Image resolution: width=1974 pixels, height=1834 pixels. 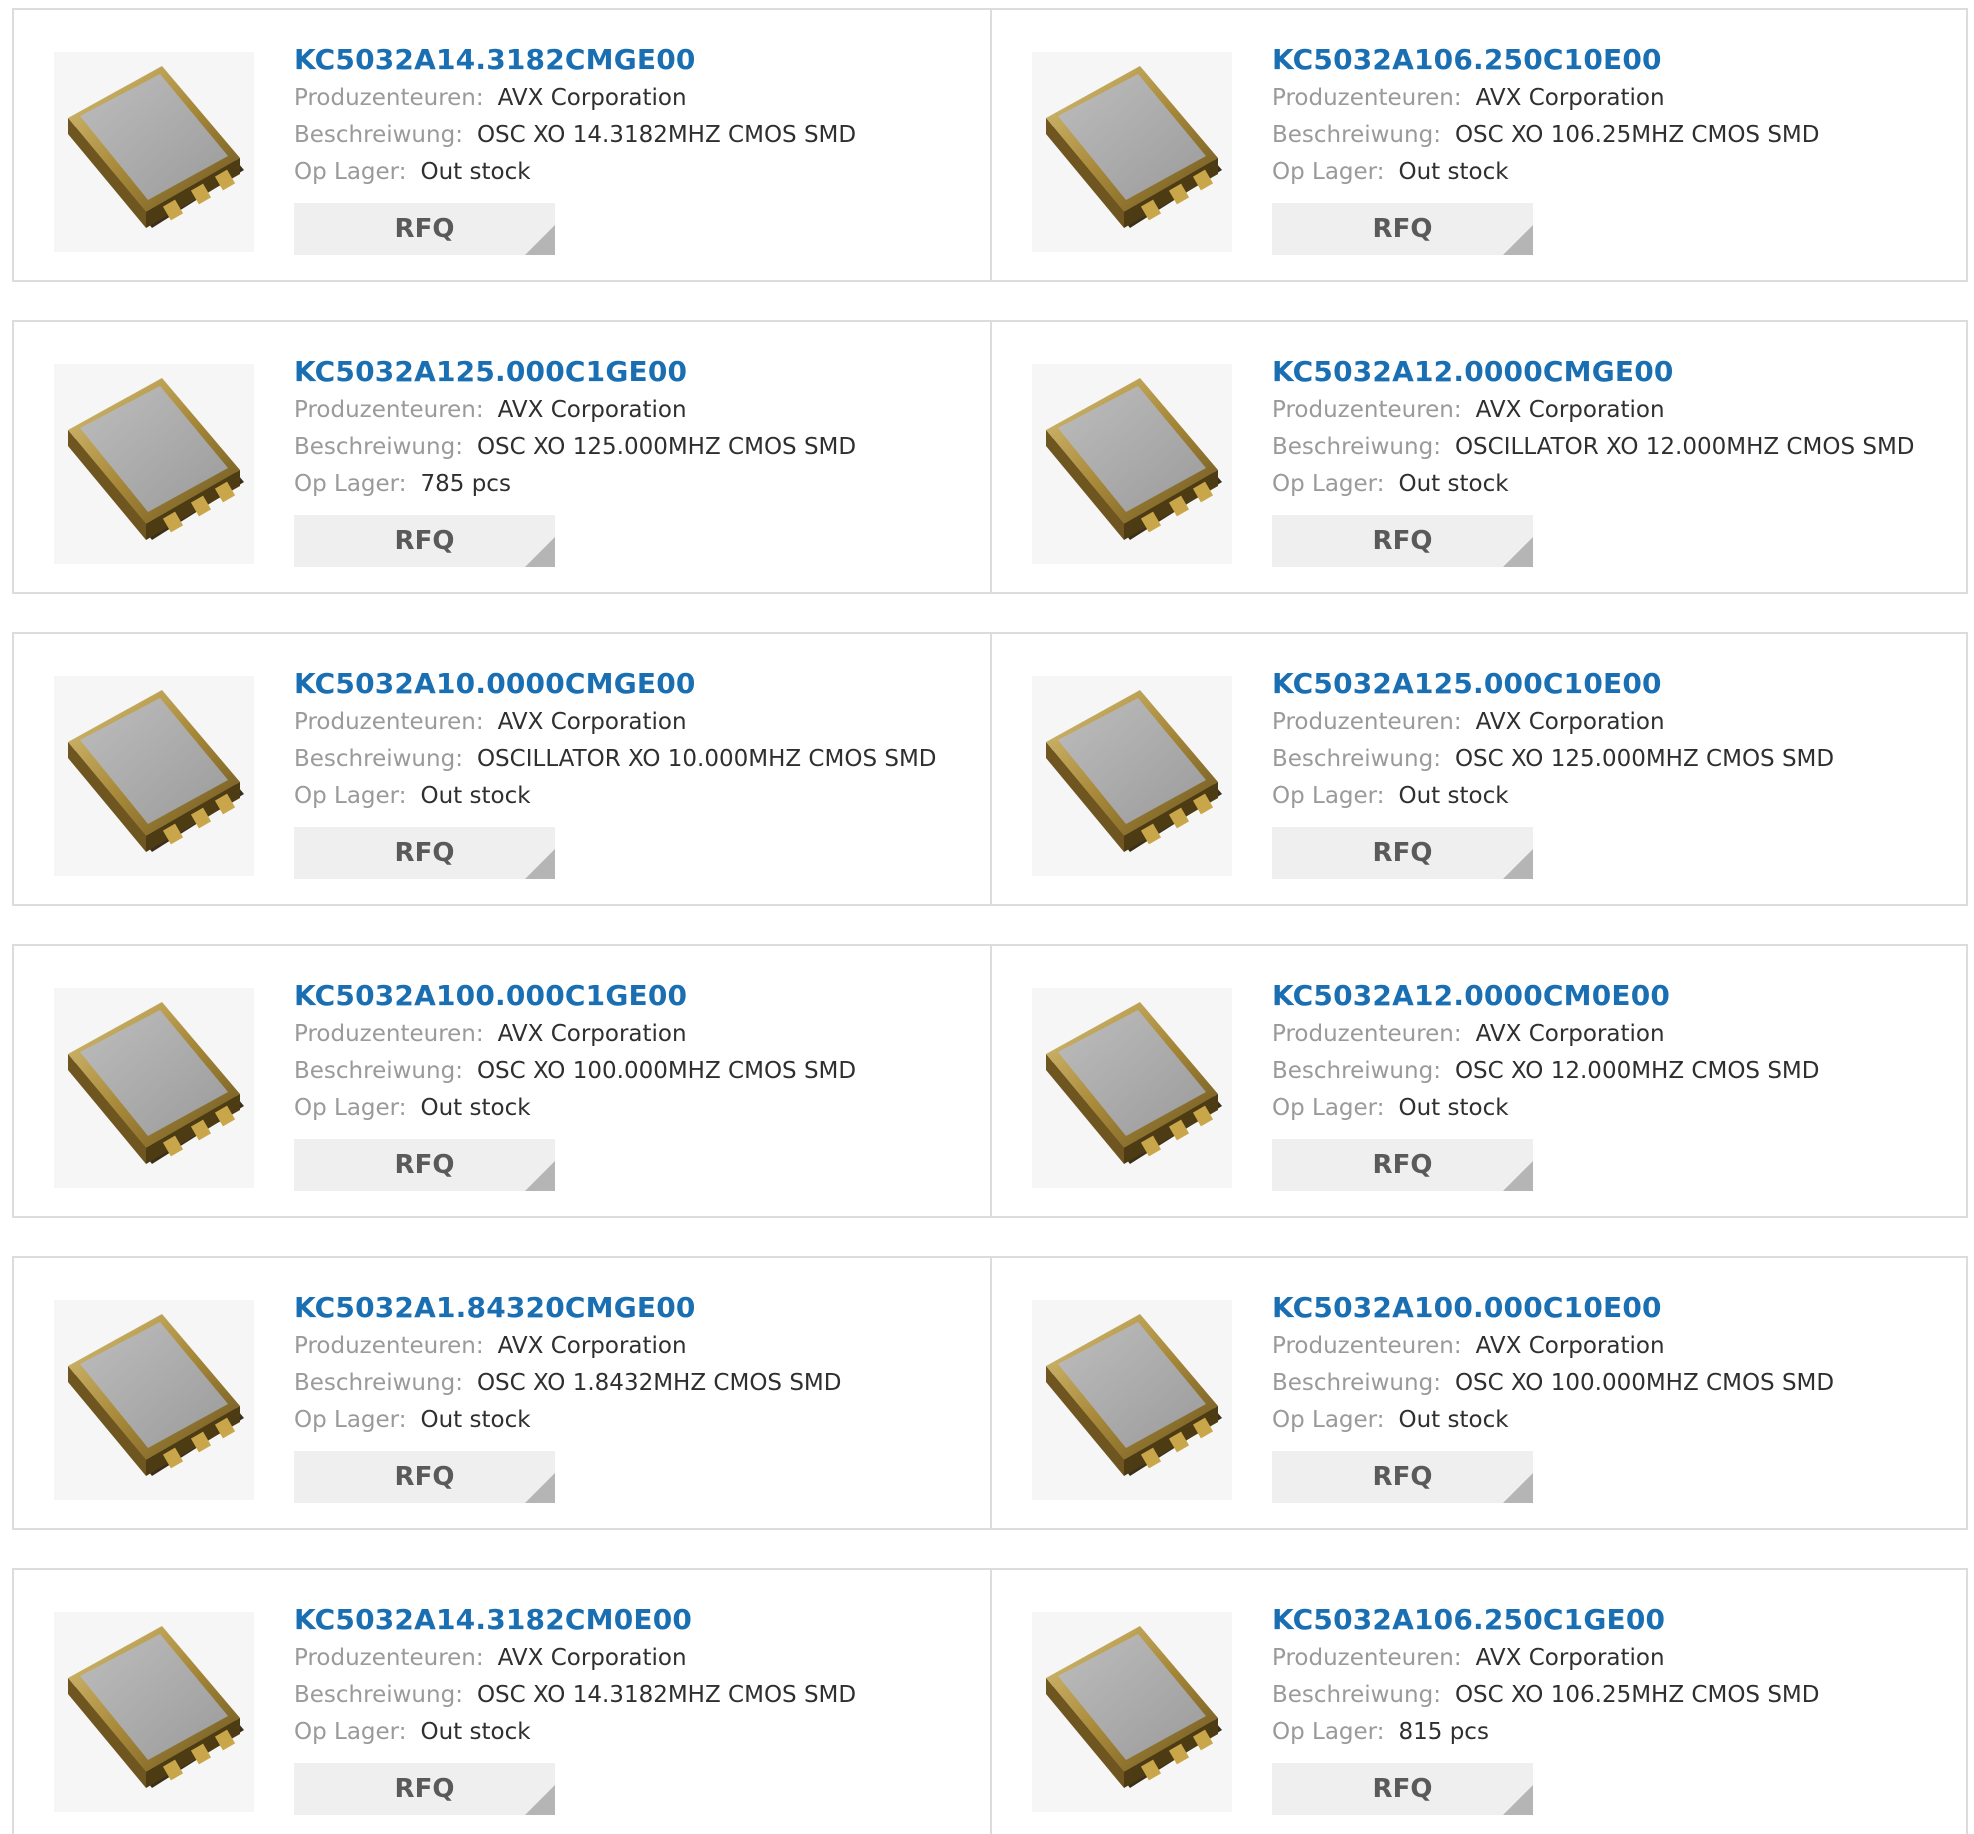 What do you see at coordinates (1637, 1695) in the screenshot?
I see `description-value: OSC XO 106.25MHZ CMOS SMD` at bounding box center [1637, 1695].